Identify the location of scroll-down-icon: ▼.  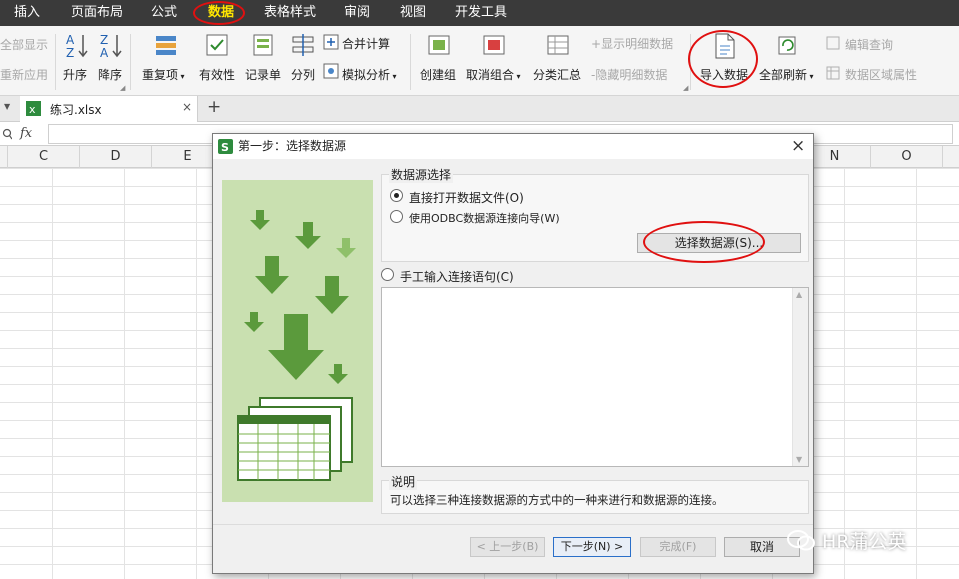
(799, 459).